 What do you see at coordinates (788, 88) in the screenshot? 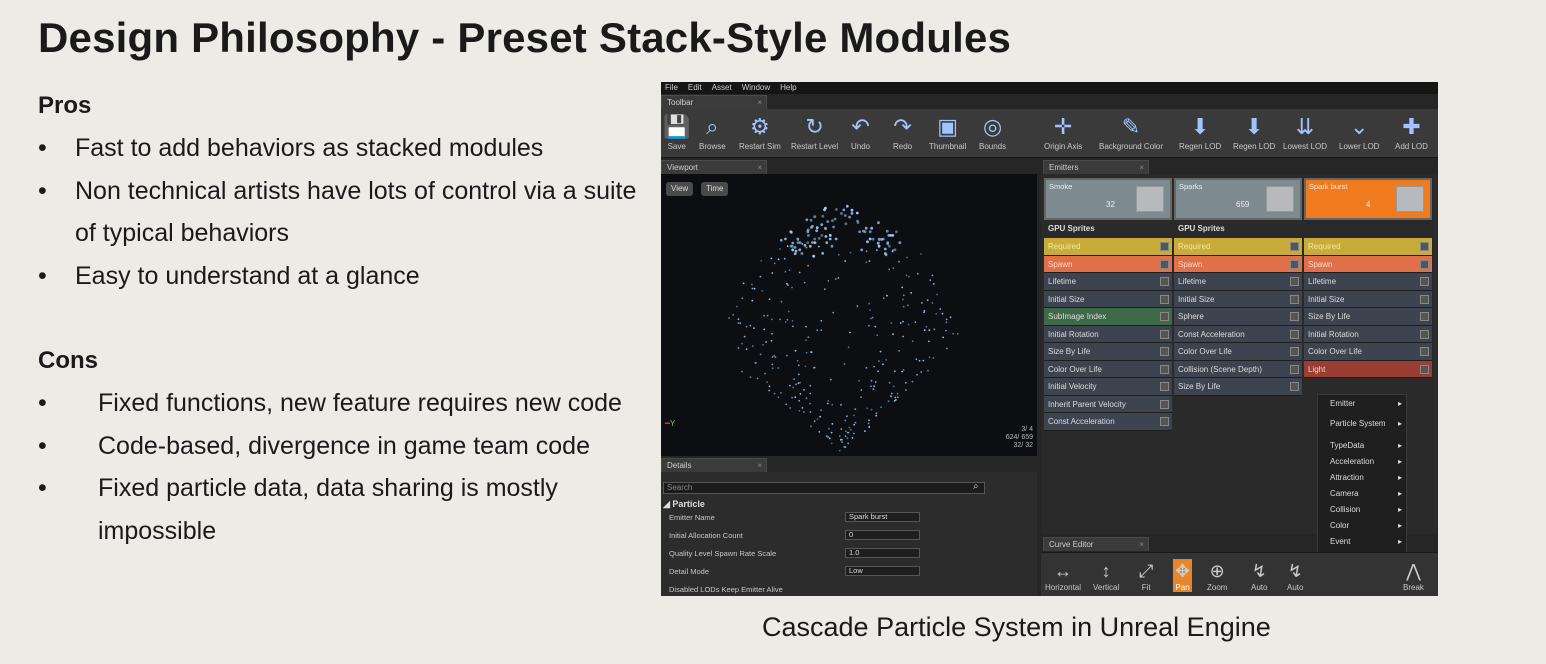
I see `menu-help: Help` at bounding box center [788, 88].